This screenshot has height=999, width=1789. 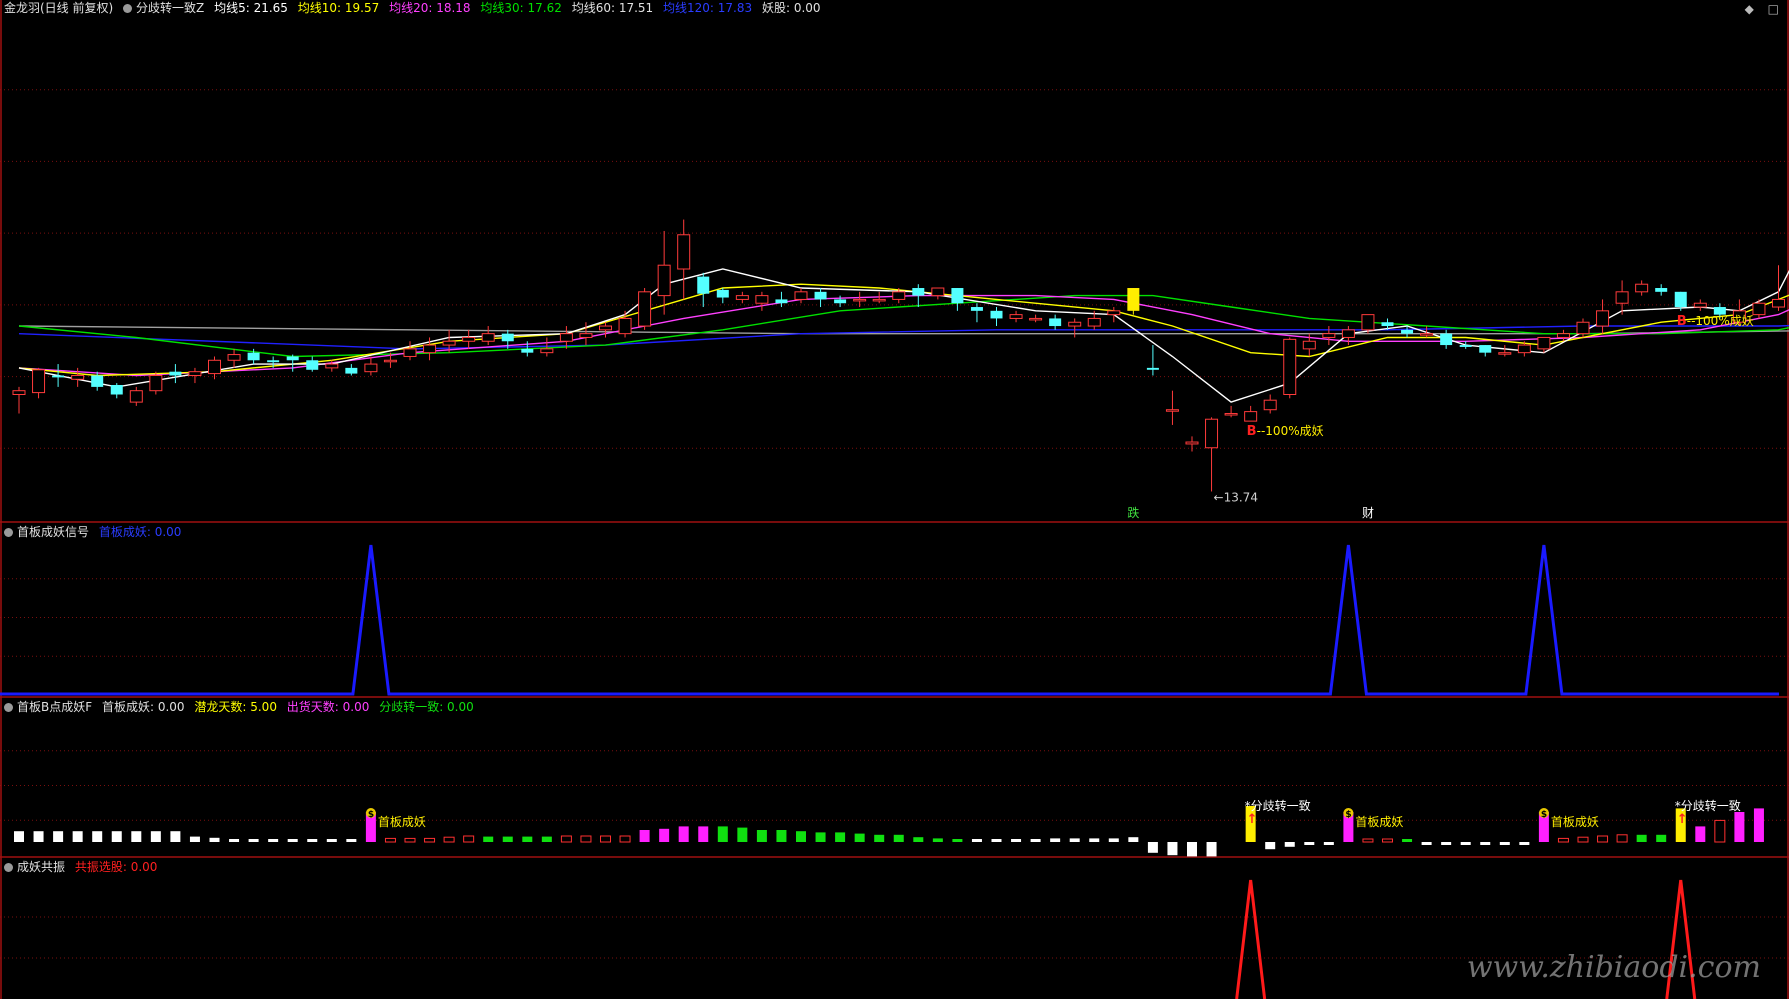 I want to click on resonance-panel-title: 成妖共振, so click(x=41, y=867).